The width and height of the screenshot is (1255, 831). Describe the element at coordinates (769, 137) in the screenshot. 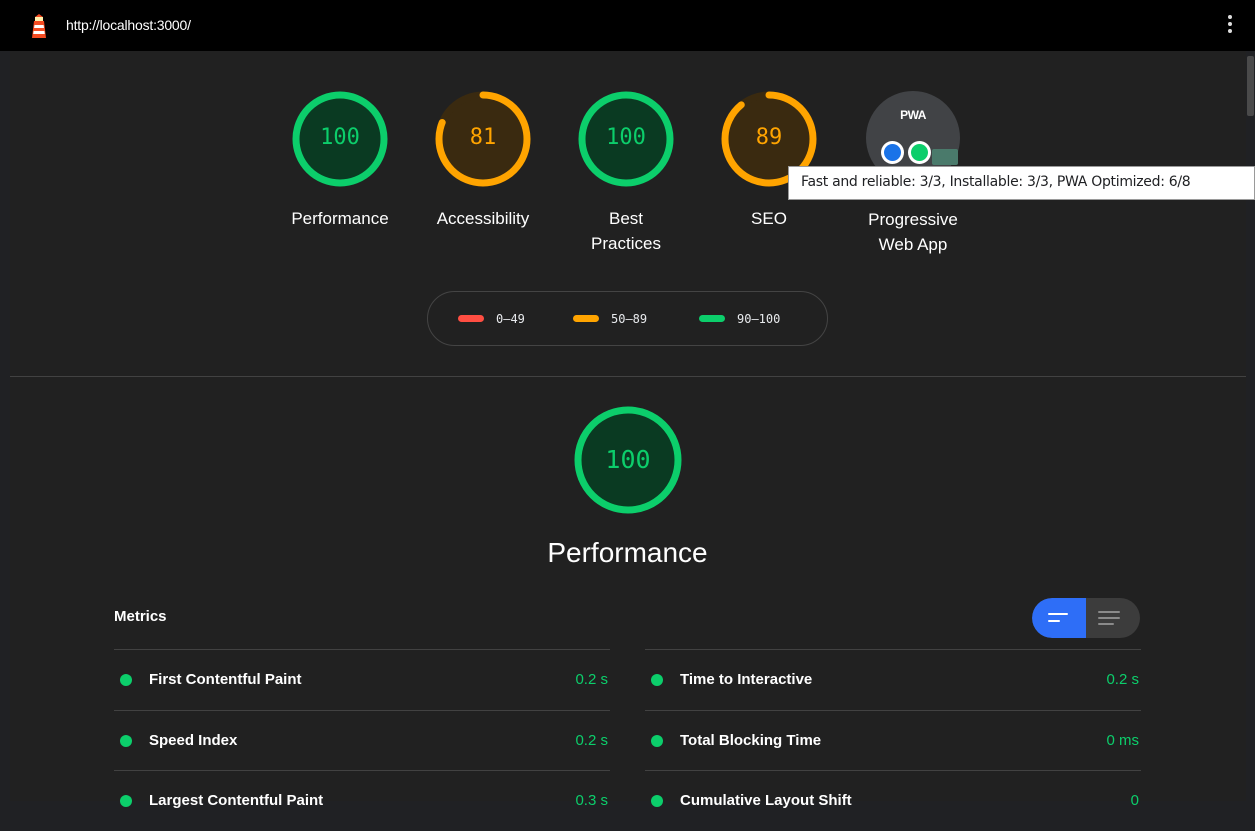

I see `gauge-score: 89` at that location.